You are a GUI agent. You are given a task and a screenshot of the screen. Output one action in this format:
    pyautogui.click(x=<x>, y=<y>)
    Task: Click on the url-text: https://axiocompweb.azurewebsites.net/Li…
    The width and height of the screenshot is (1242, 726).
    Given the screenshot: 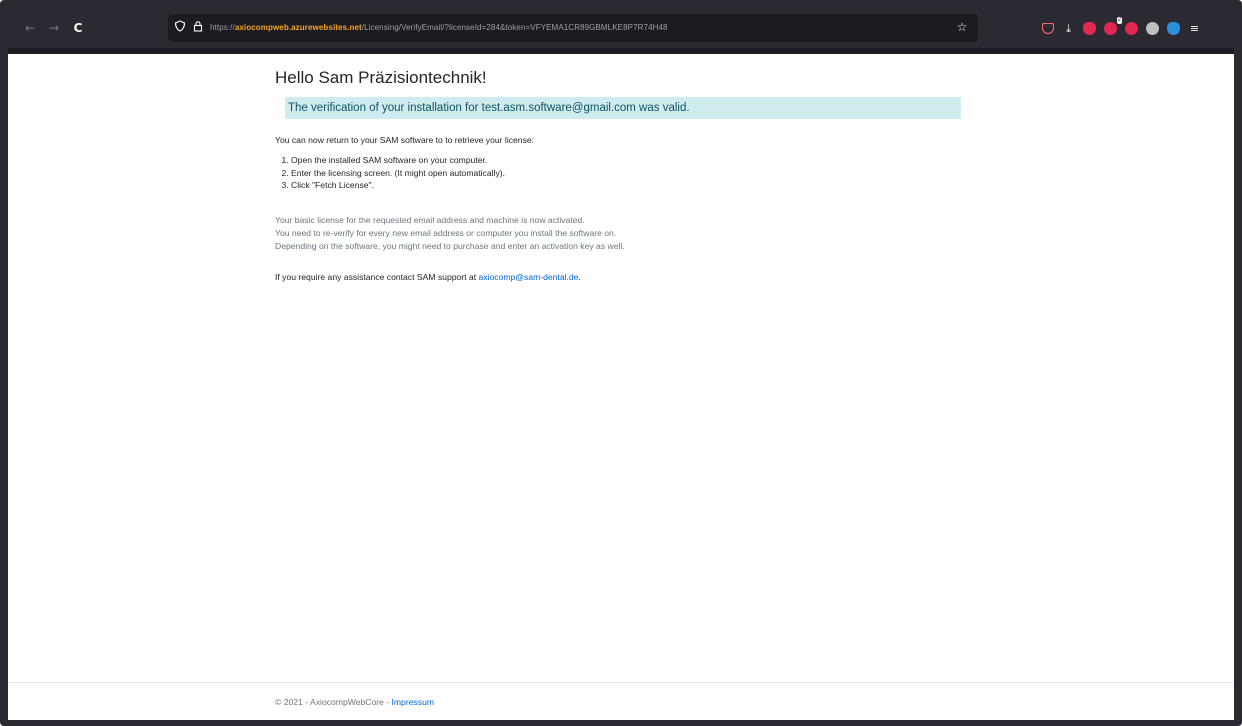 What is the action you would take?
    pyautogui.click(x=439, y=28)
    